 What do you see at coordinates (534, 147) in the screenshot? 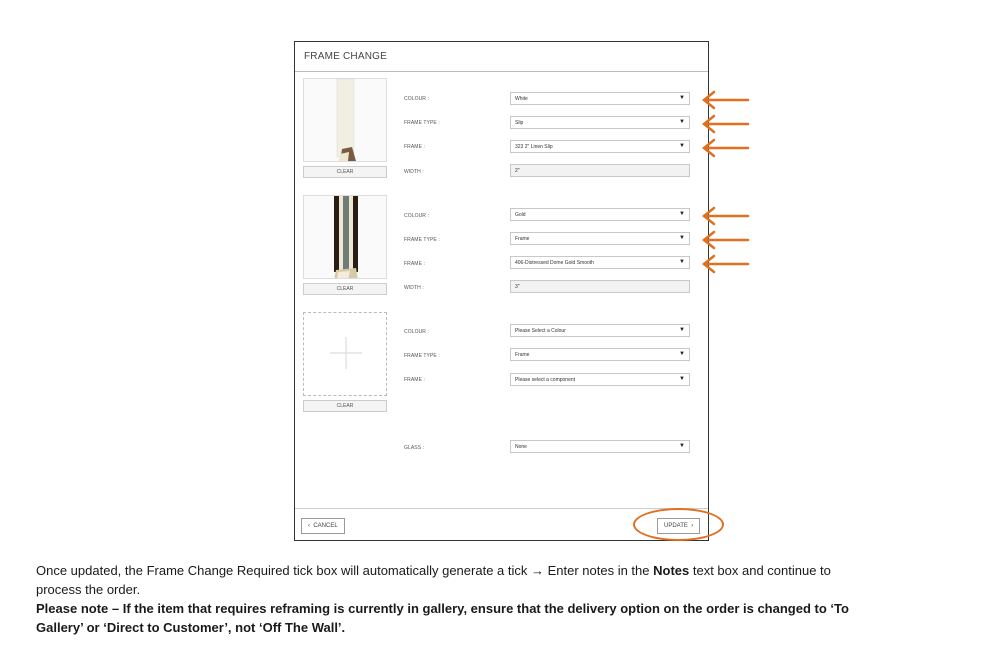
I see `frame-value: 323 2" Linen Slip` at bounding box center [534, 147].